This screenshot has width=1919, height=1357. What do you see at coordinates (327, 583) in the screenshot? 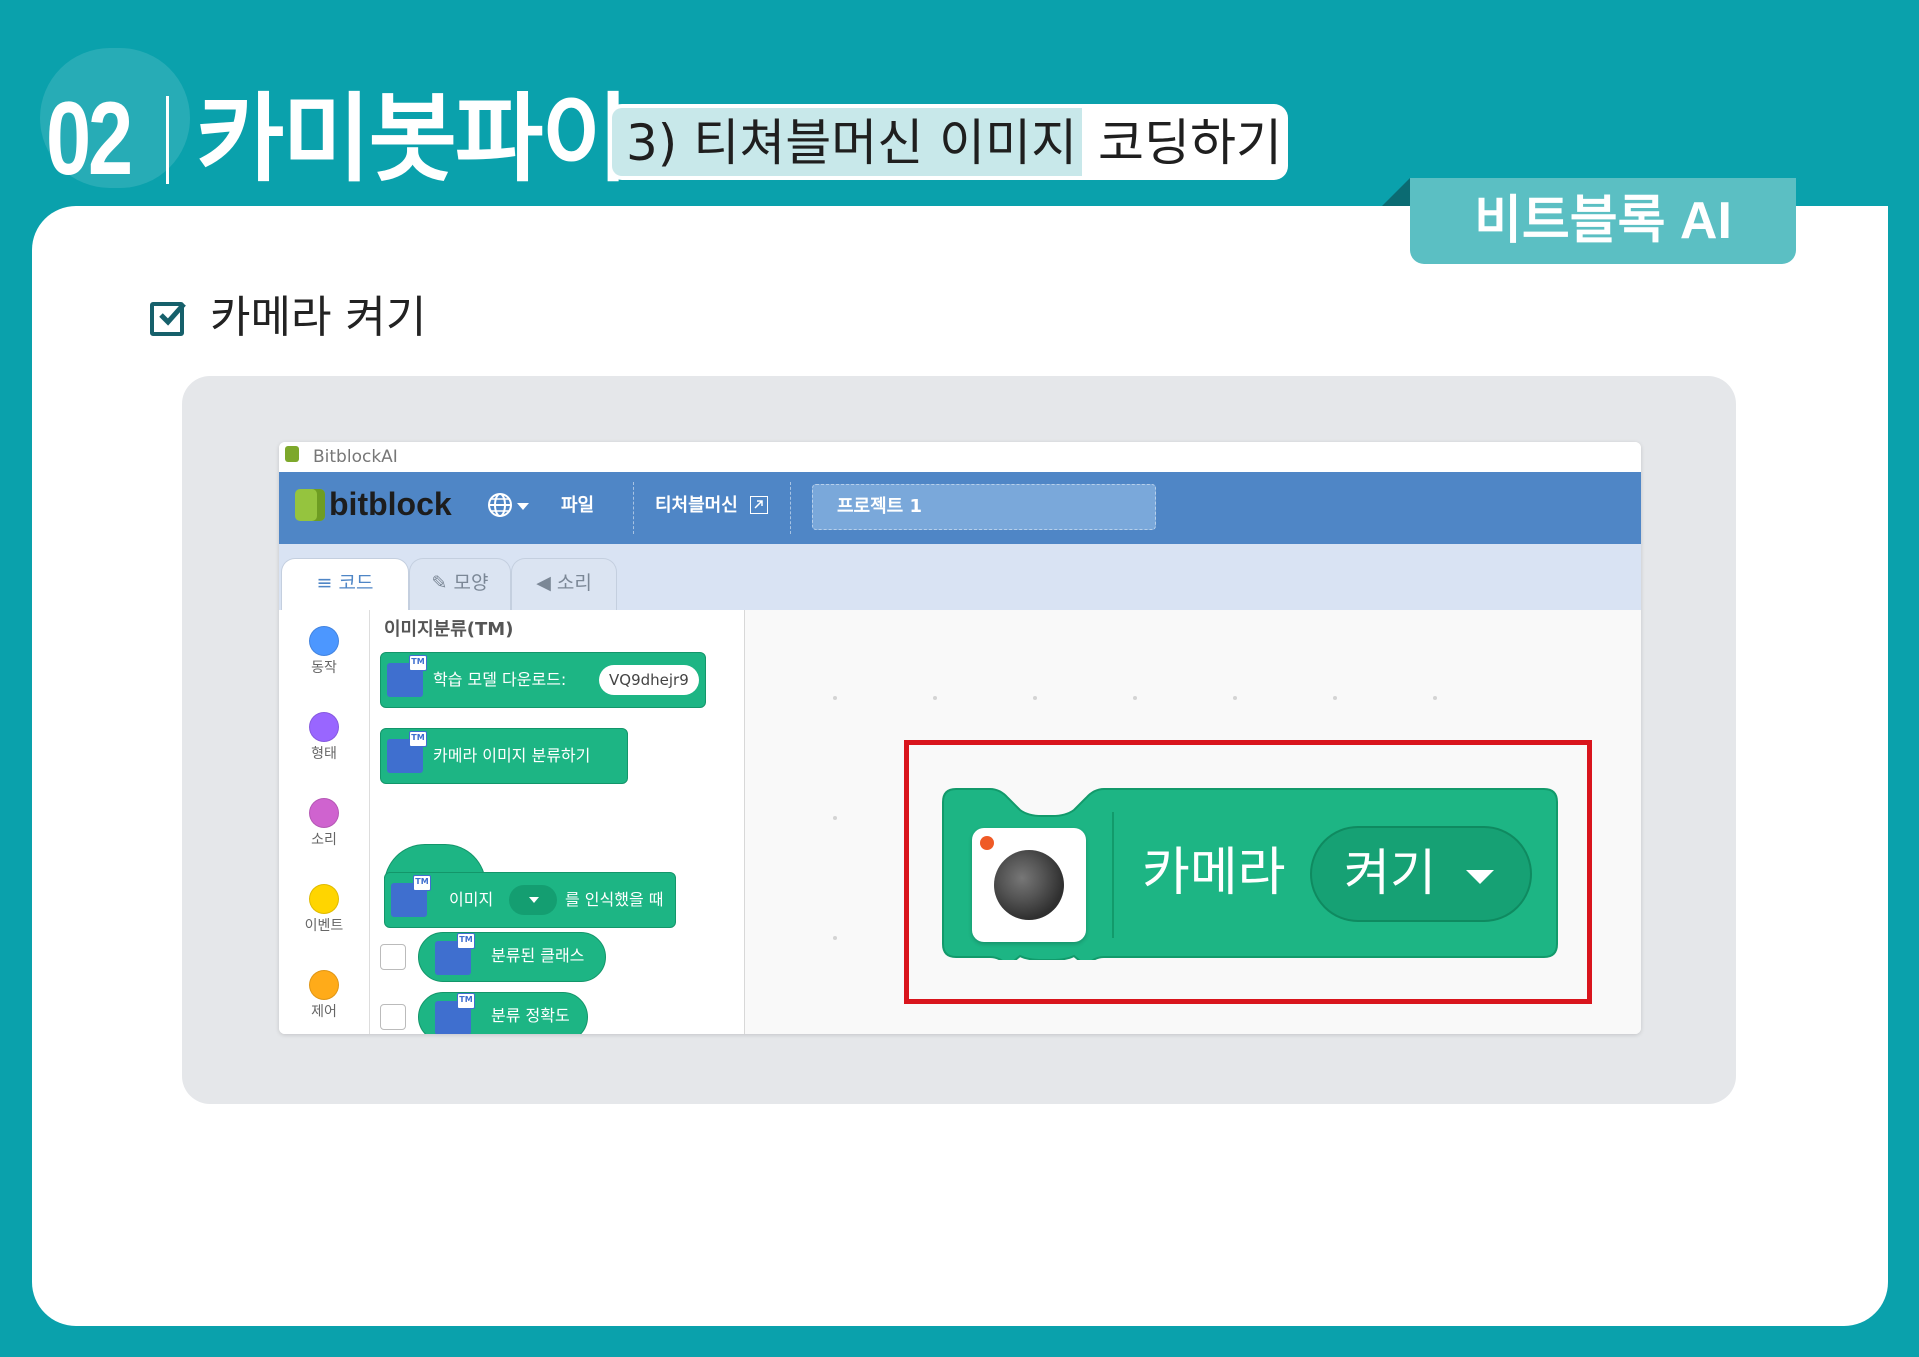
I see `code-icon: ≡` at bounding box center [327, 583].